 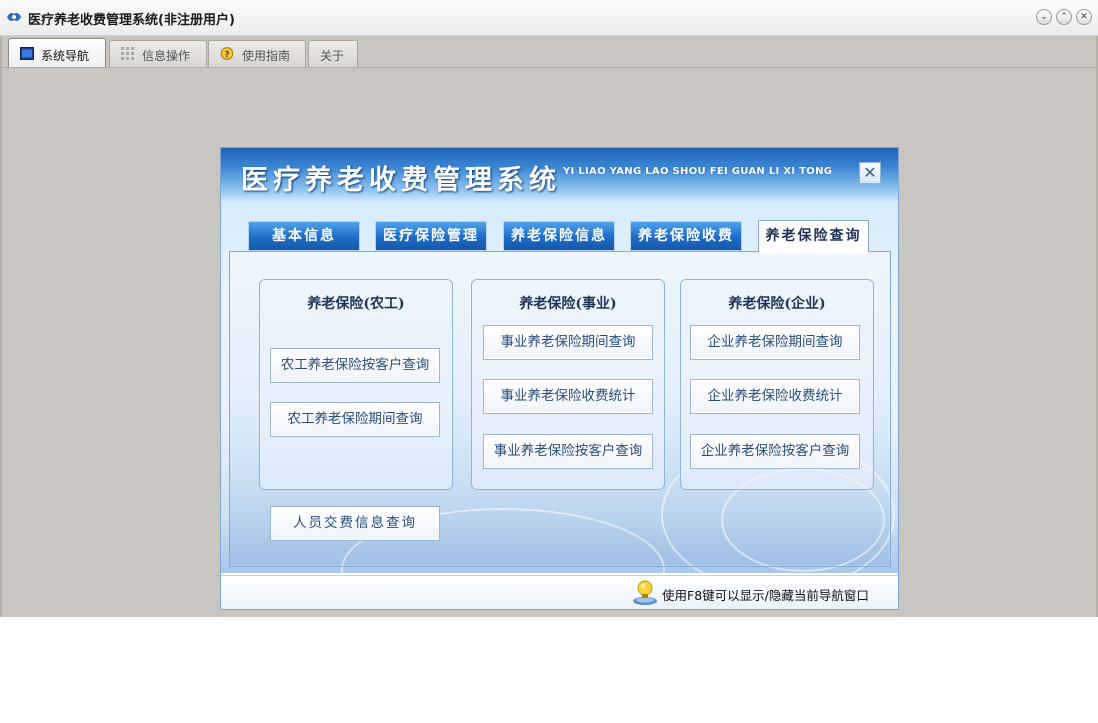 I want to click on module-tab-pension-info: 养老保险信息, so click(x=559, y=236).